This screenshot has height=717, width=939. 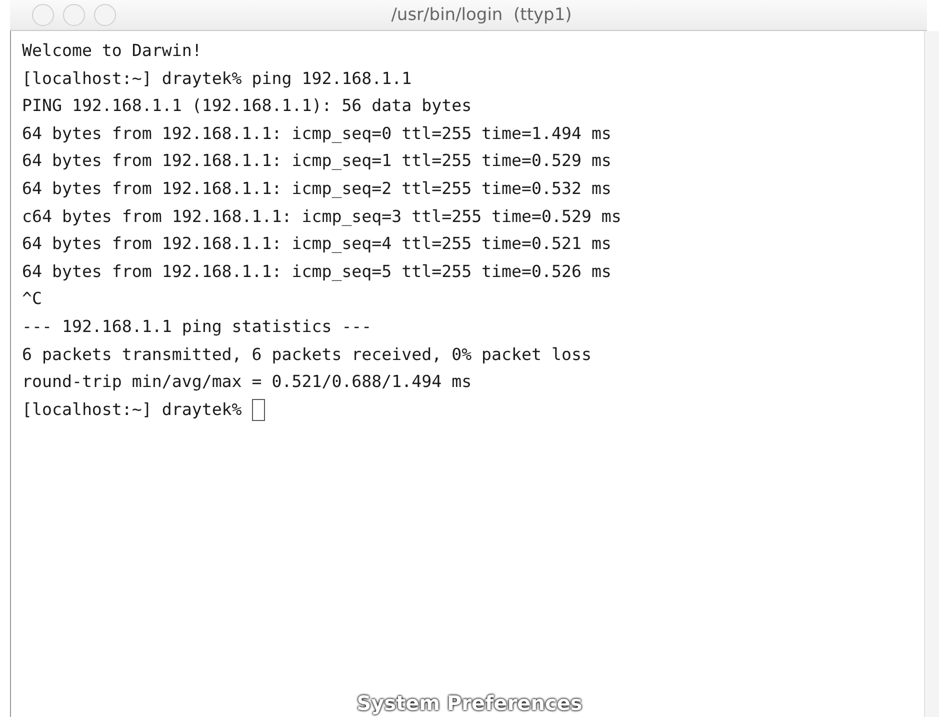 I want to click on close-button, so click(x=43, y=15).